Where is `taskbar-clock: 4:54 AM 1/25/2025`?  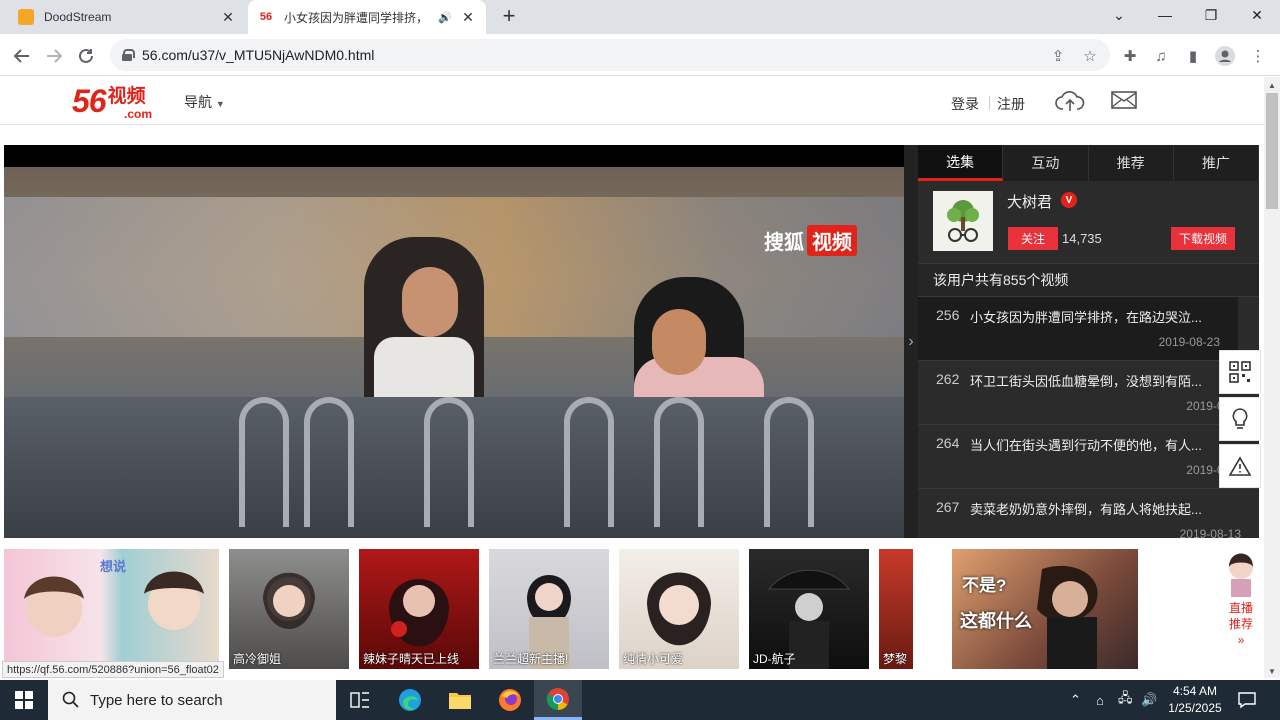 taskbar-clock: 4:54 AM 1/25/2025 is located at coordinates (1195, 700).